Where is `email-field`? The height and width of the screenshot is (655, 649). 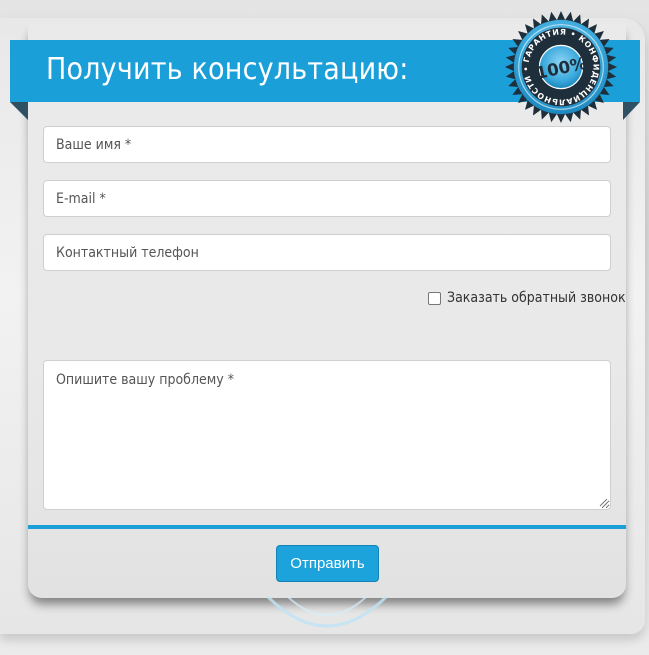
email-field is located at coordinates (327, 198).